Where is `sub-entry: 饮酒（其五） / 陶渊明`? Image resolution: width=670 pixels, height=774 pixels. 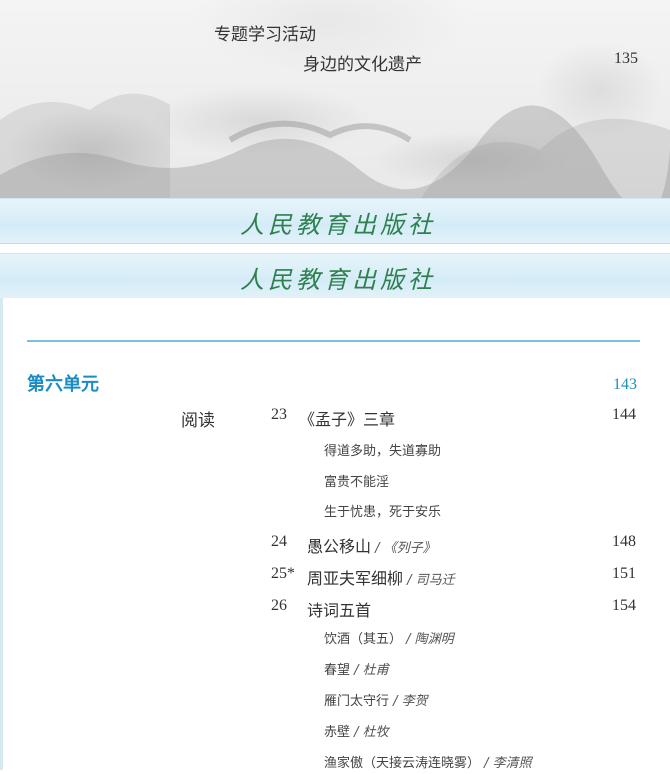 sub-entry: 饮酒（其五） / 陶渊明 is located at coordinates (389, 639).